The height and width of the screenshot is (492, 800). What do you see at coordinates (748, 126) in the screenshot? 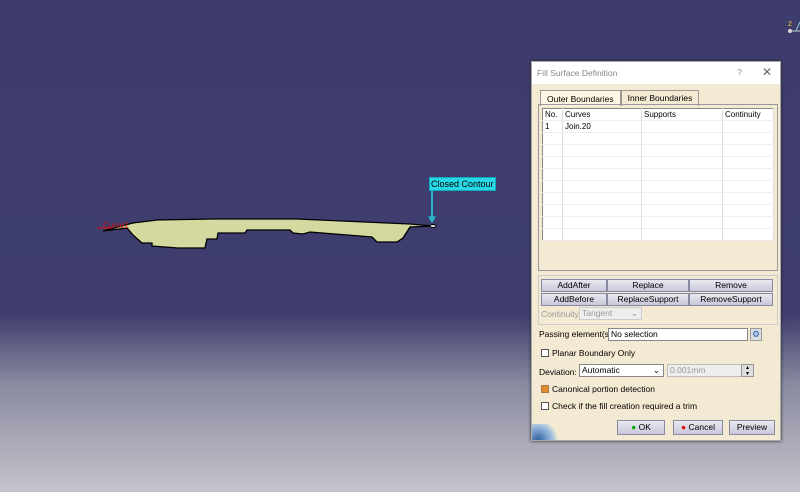
I see `cell-continuity` at bounding box center [748, 126].